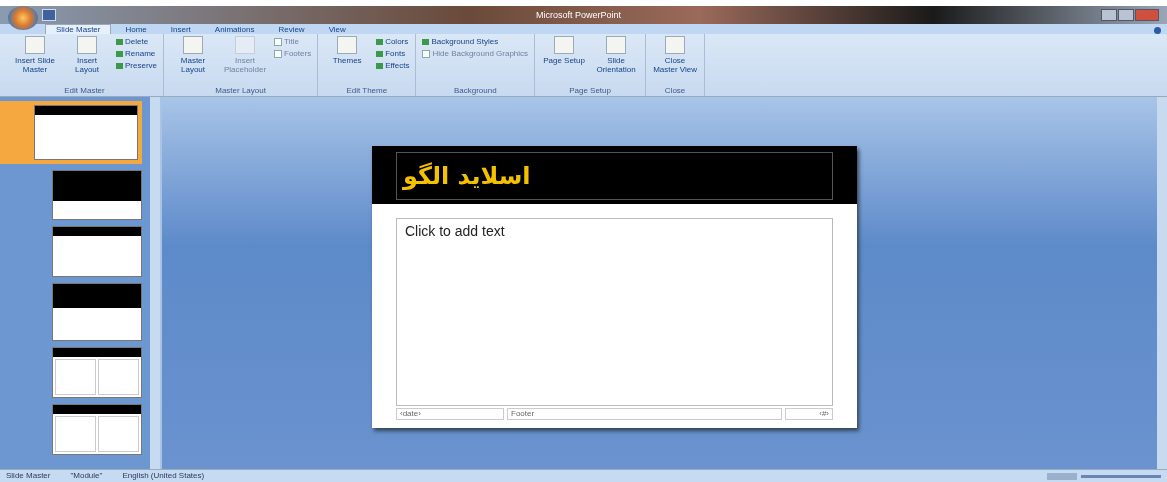  Describe the element at coordinates (1109, 15) in the screenshot. I see `minimize-button` at that location.